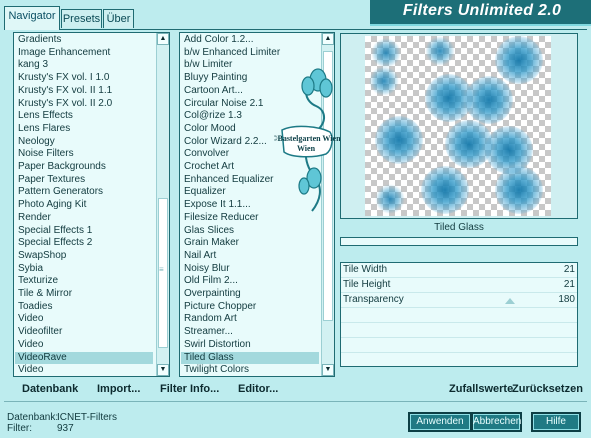 Image resolution: width=591 pixels, height=438 pixels. What do you see at coordinates (566, 299) in the screenshot?
I see `param-value: 180` at bounding box center [566, 299].